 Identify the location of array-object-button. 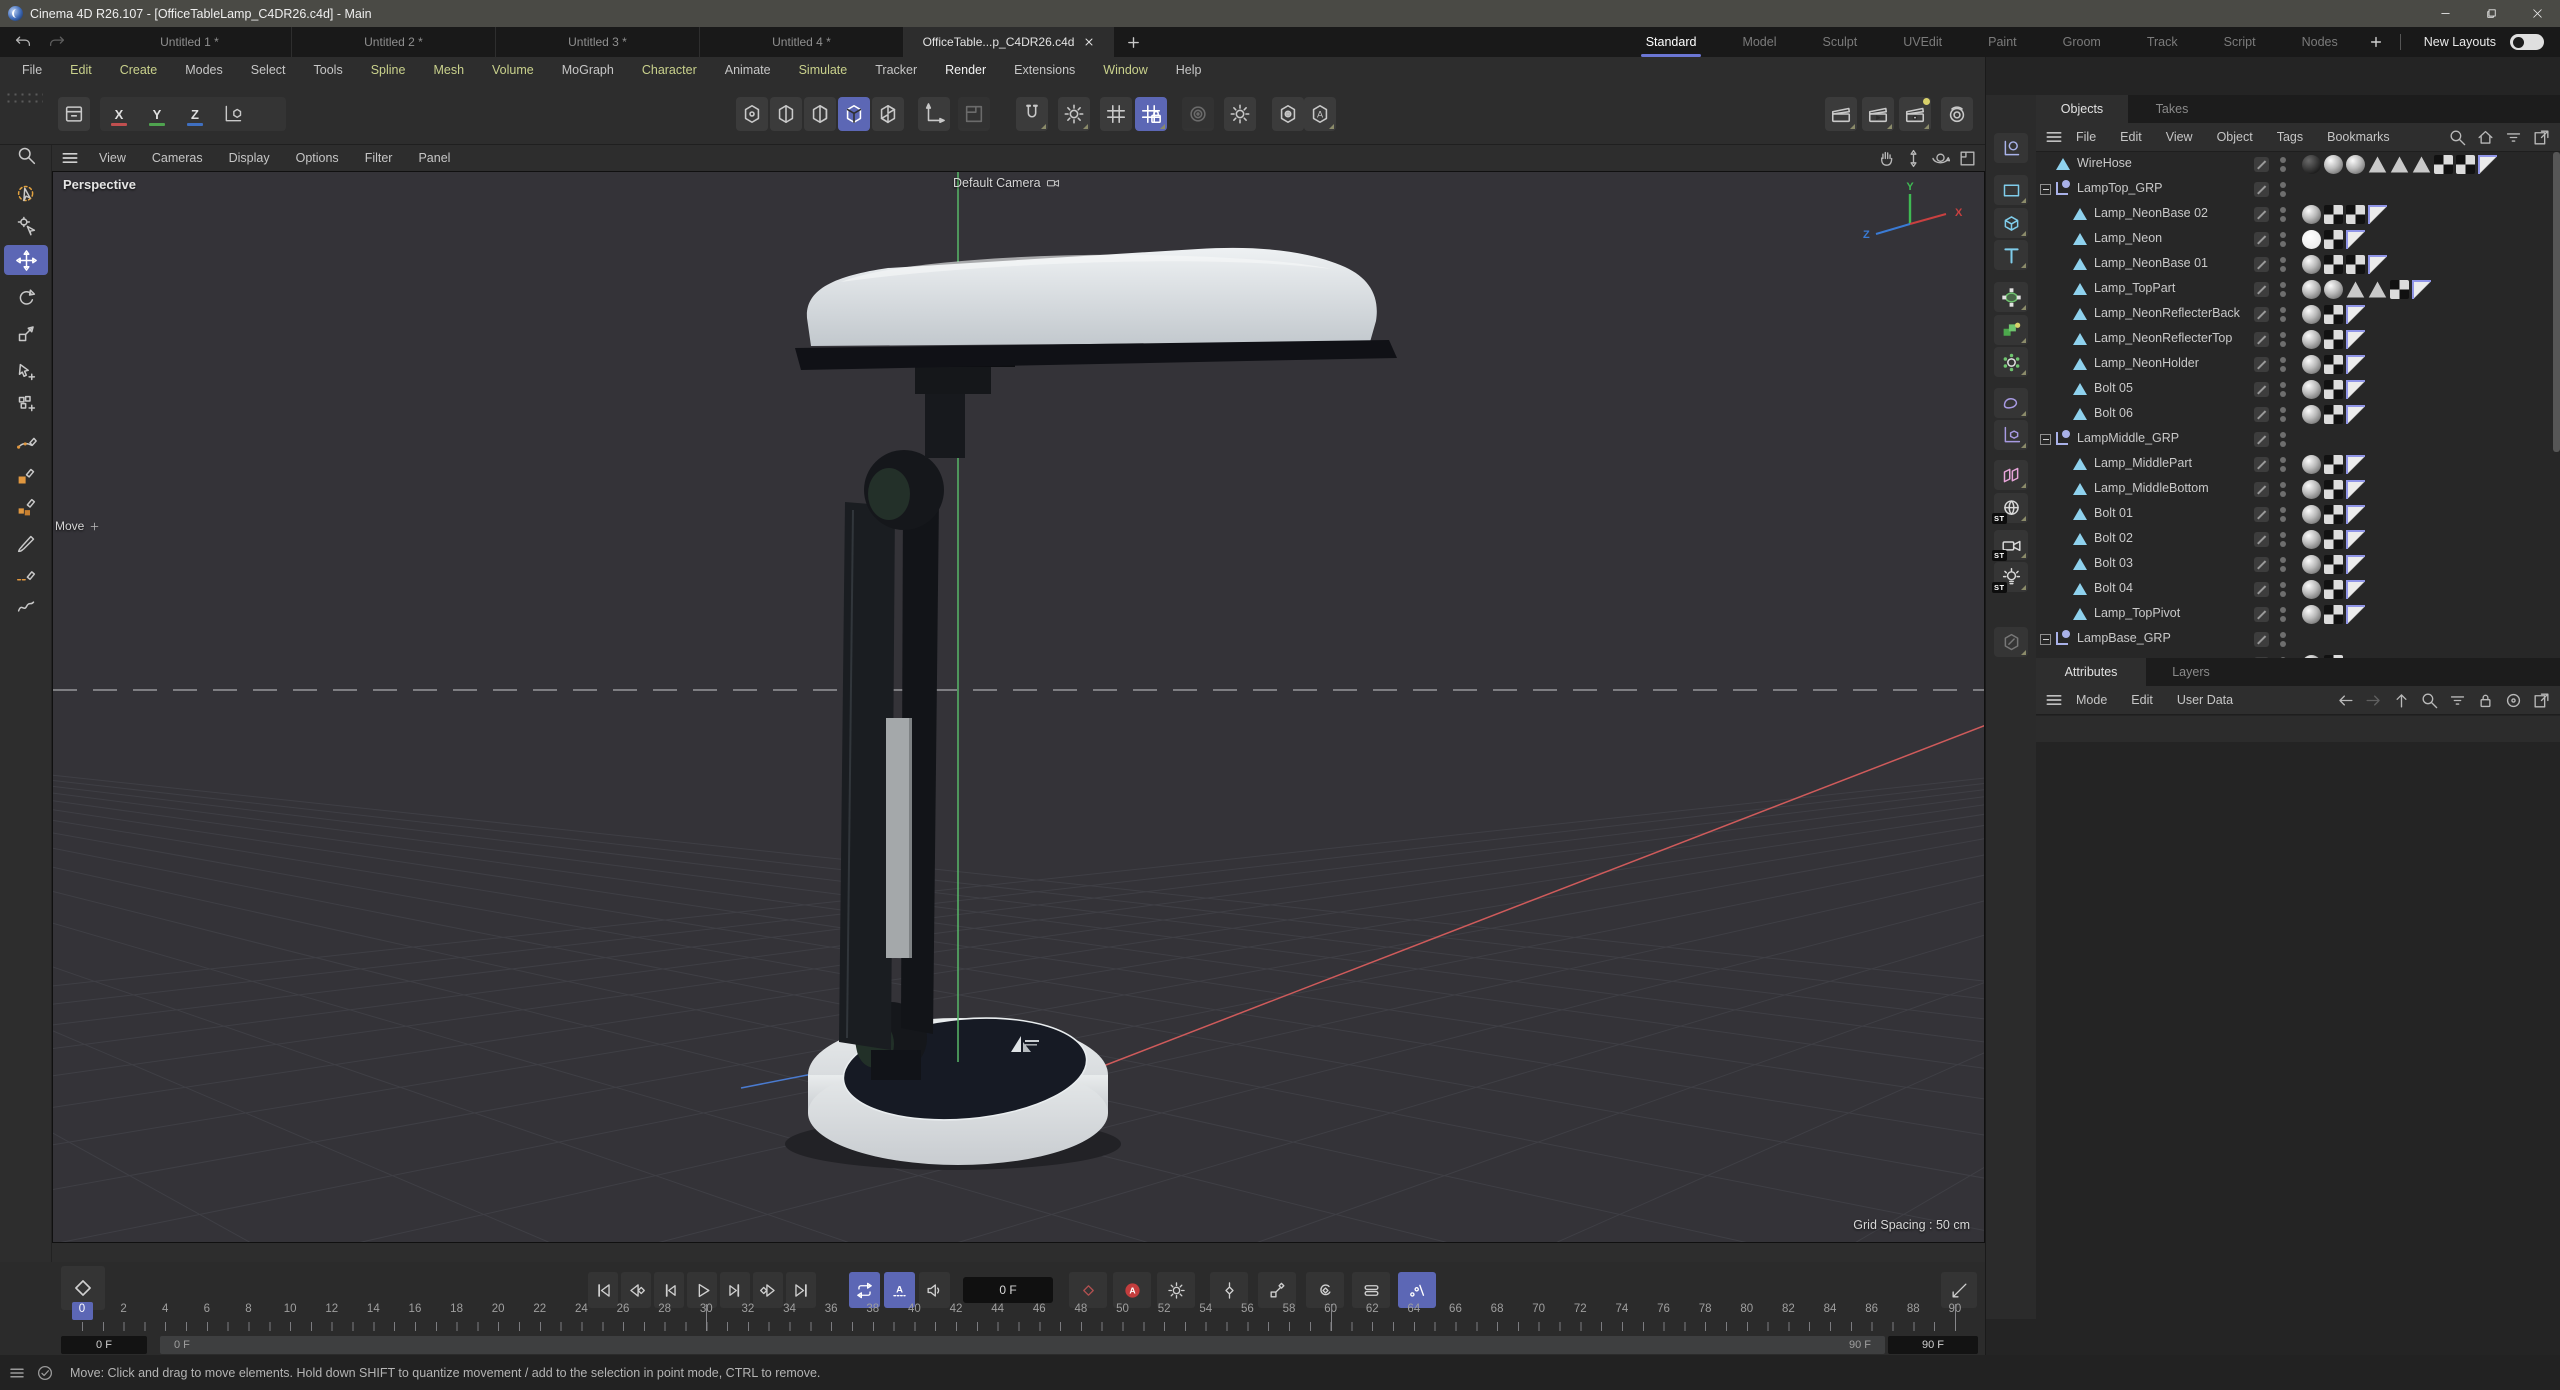
(2011, 362).